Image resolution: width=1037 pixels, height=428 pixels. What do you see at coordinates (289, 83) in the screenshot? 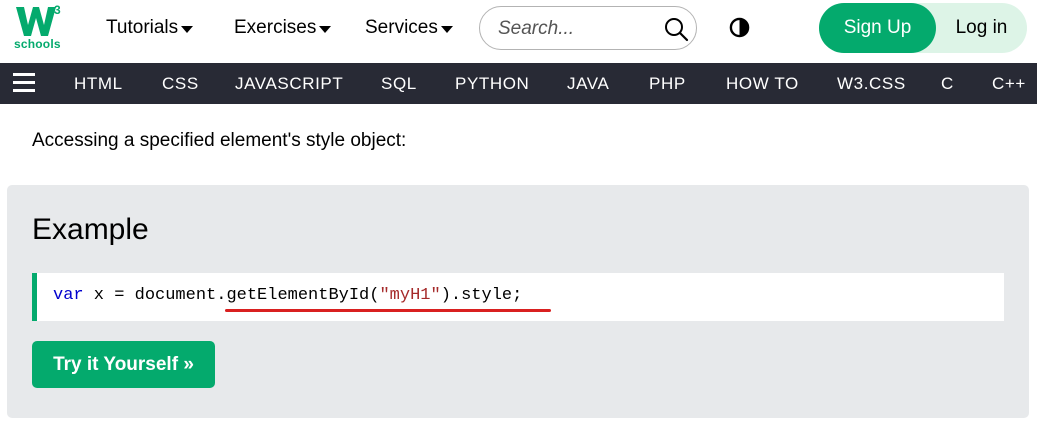
I see `nav-javascript: JAVASCRIPT` at bounding box center [289, 83].